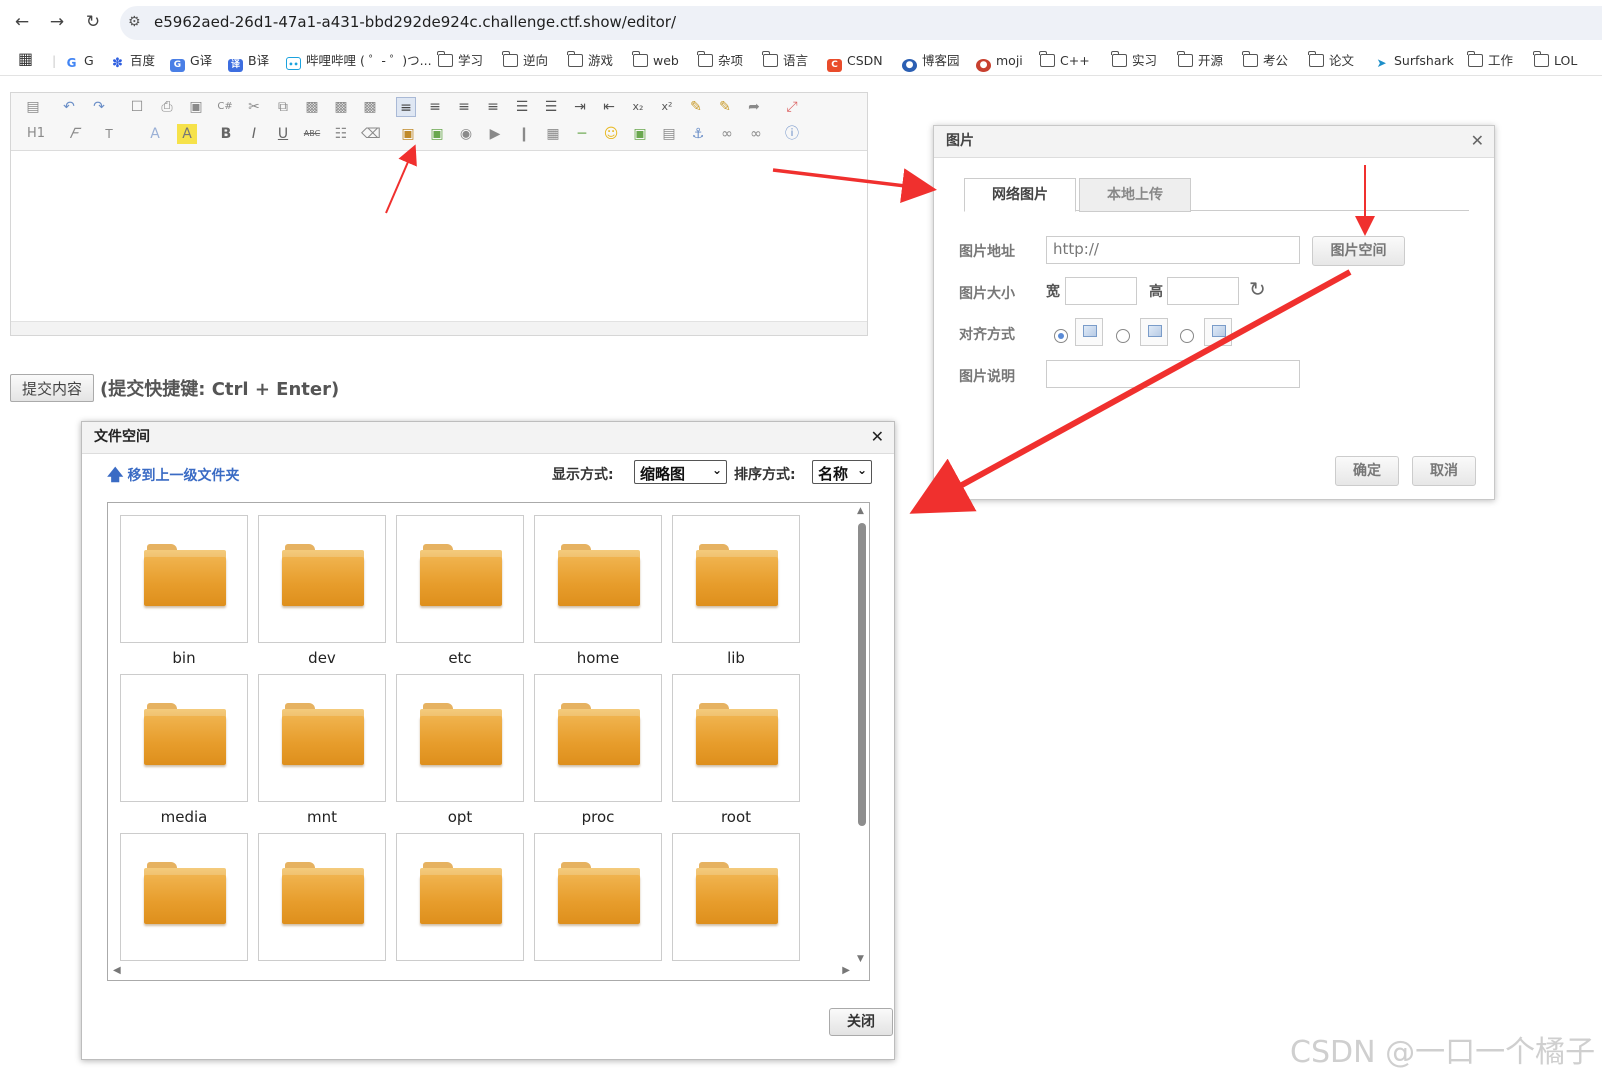 The width and height of the screenshot is (1602, 1072). Describe the element at coordinates (638, 107) in the screenshot. I see `subscript-icon: x₂` at that location.